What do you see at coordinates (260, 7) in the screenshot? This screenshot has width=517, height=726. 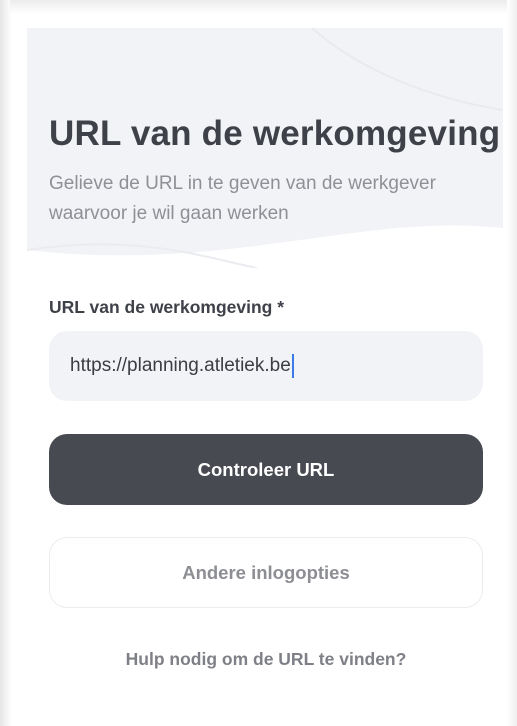 I see `top-shadow` at bounding box center [260, 7].